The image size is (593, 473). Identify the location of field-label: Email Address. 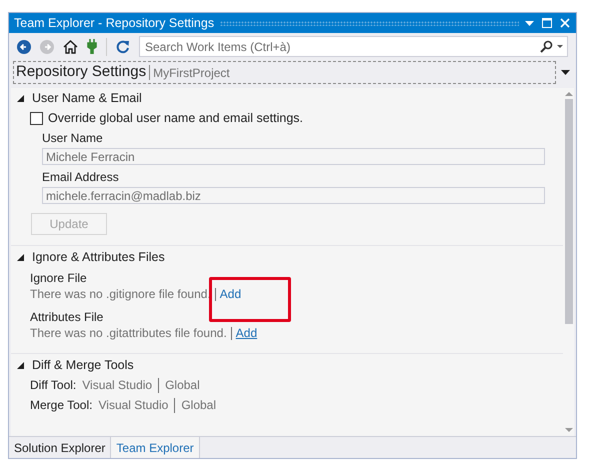
(81, 177).